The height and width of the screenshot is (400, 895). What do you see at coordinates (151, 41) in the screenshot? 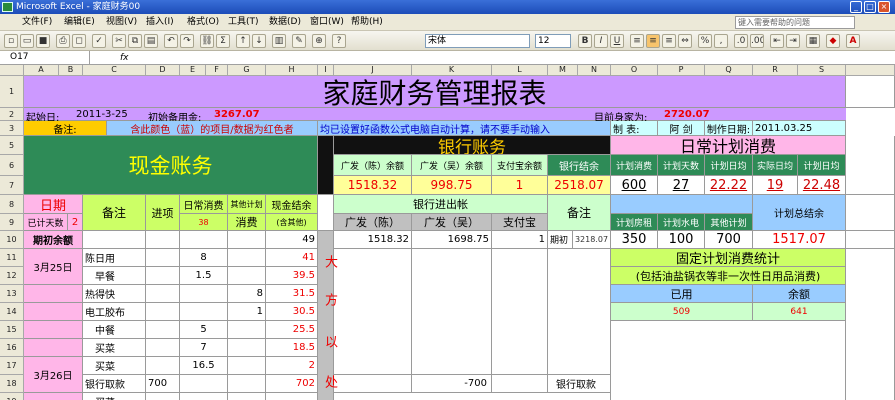
I see `paste-icon: ▤` at bounding box center [151, 41].